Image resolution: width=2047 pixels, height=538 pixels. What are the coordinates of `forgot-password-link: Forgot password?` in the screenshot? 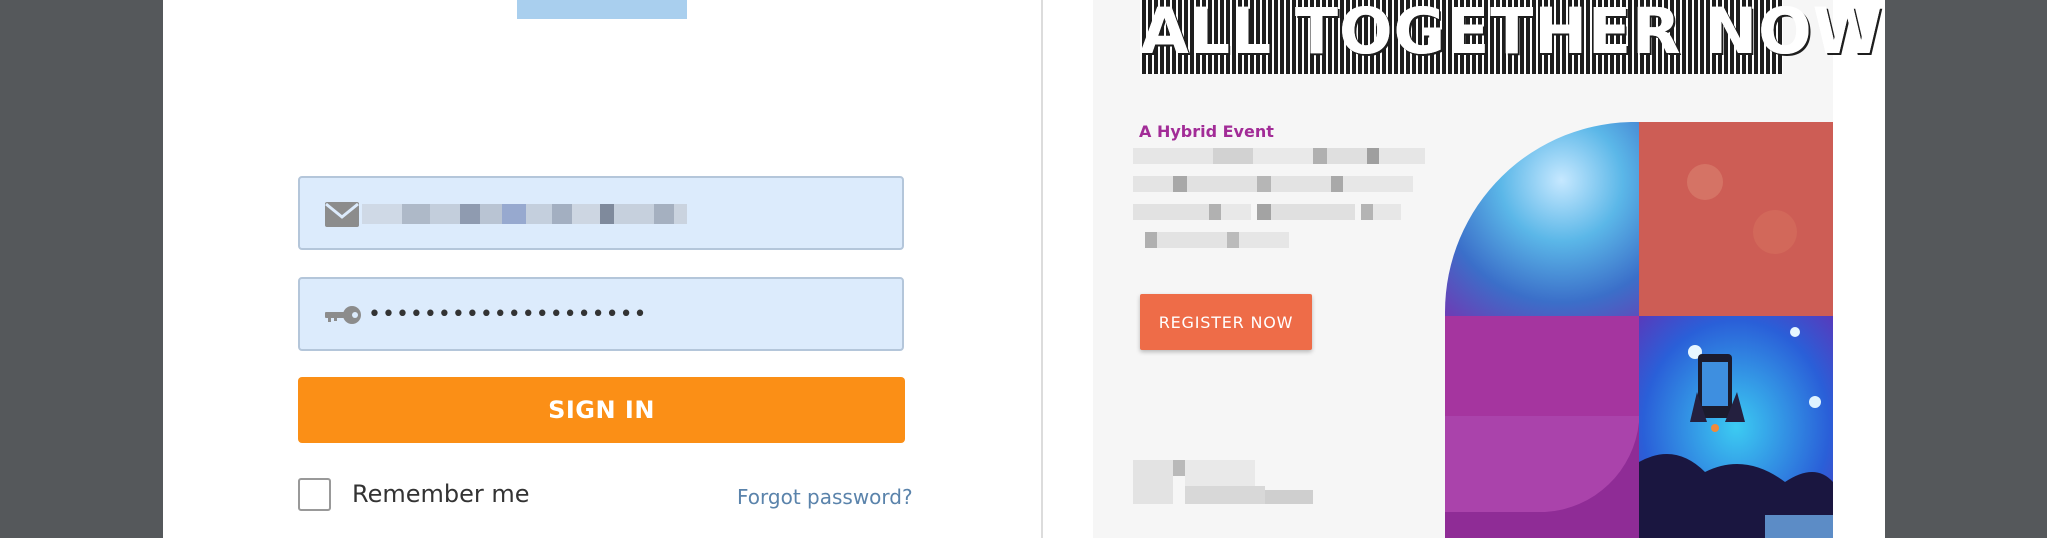 It's located at (825, 497).